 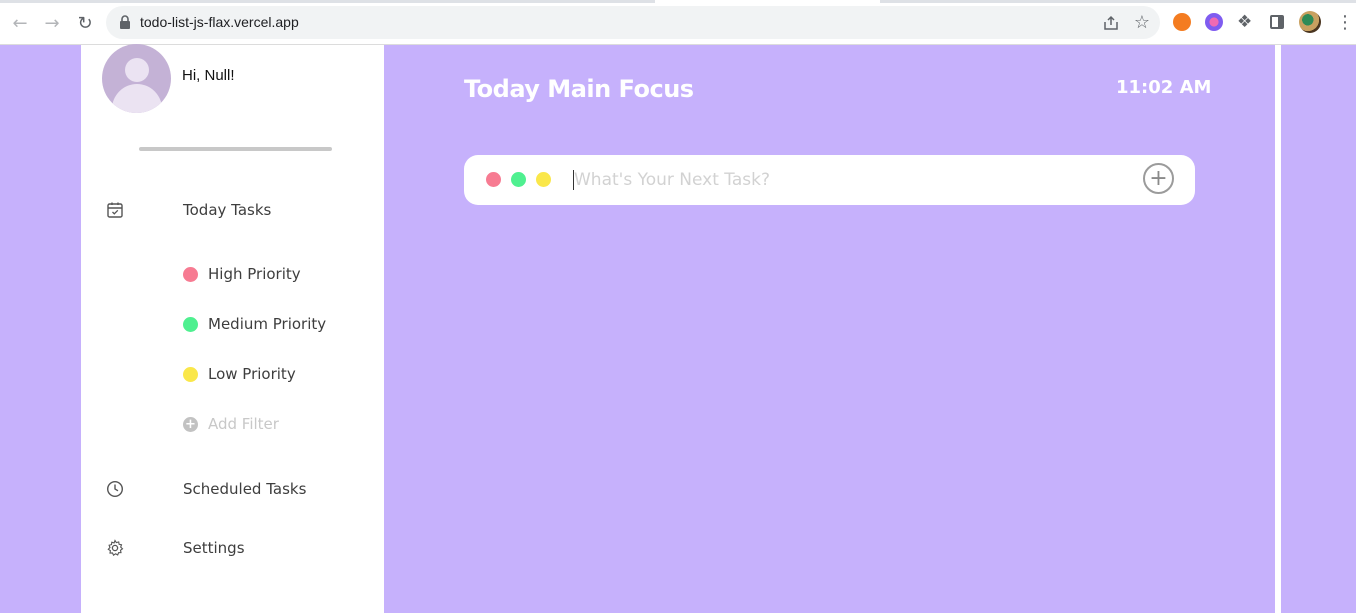 I want to click on sidebar-item-label: Scheduled Tasks, so click(x=245, y=489).